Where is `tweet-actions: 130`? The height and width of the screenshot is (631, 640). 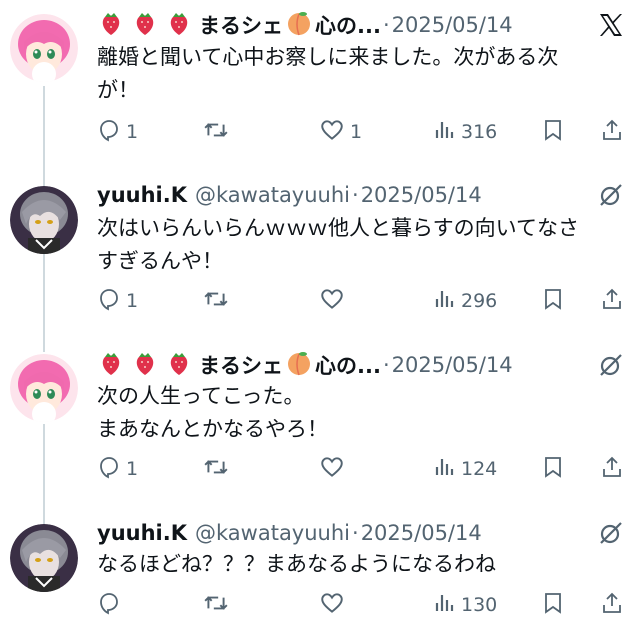 tweet-actions: 130 is located at coordinates (363, 605).